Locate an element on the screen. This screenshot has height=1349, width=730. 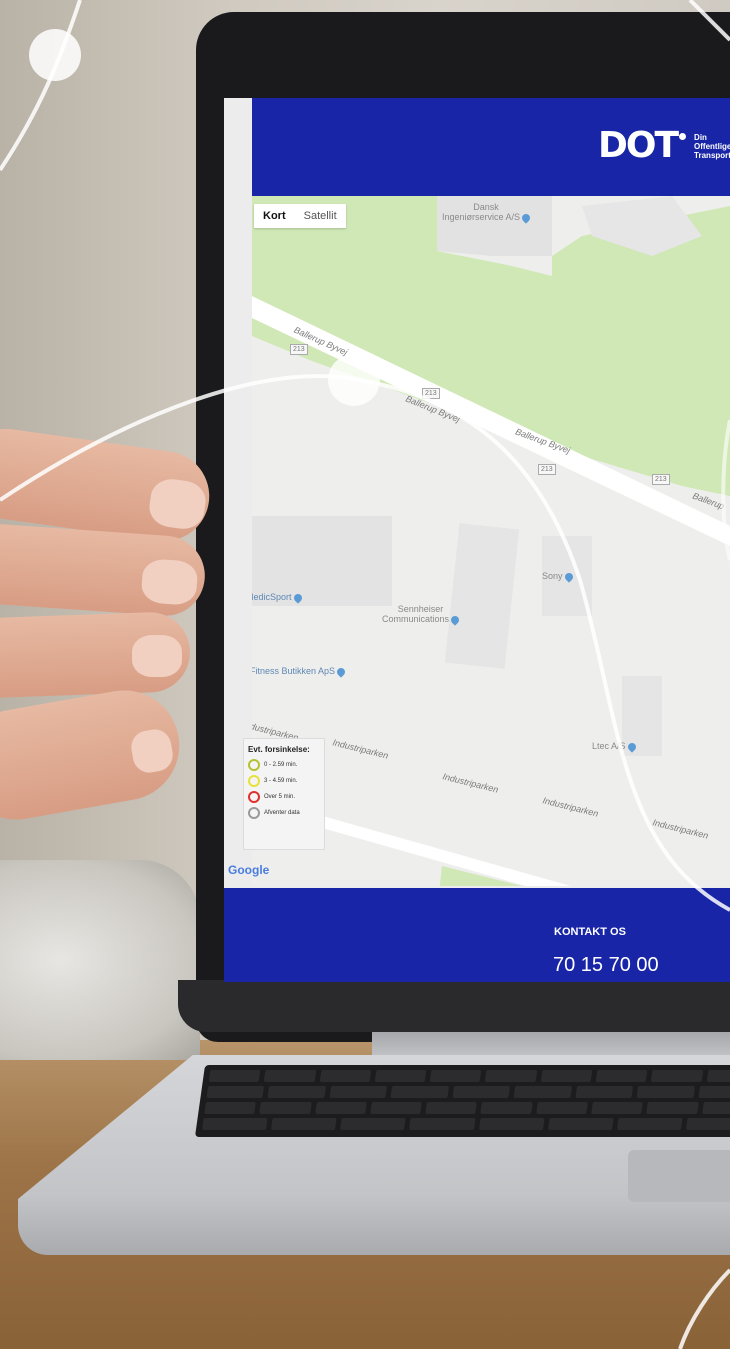
legend-label: 0 - 2.59 min. is located at coordinates (281, 765).